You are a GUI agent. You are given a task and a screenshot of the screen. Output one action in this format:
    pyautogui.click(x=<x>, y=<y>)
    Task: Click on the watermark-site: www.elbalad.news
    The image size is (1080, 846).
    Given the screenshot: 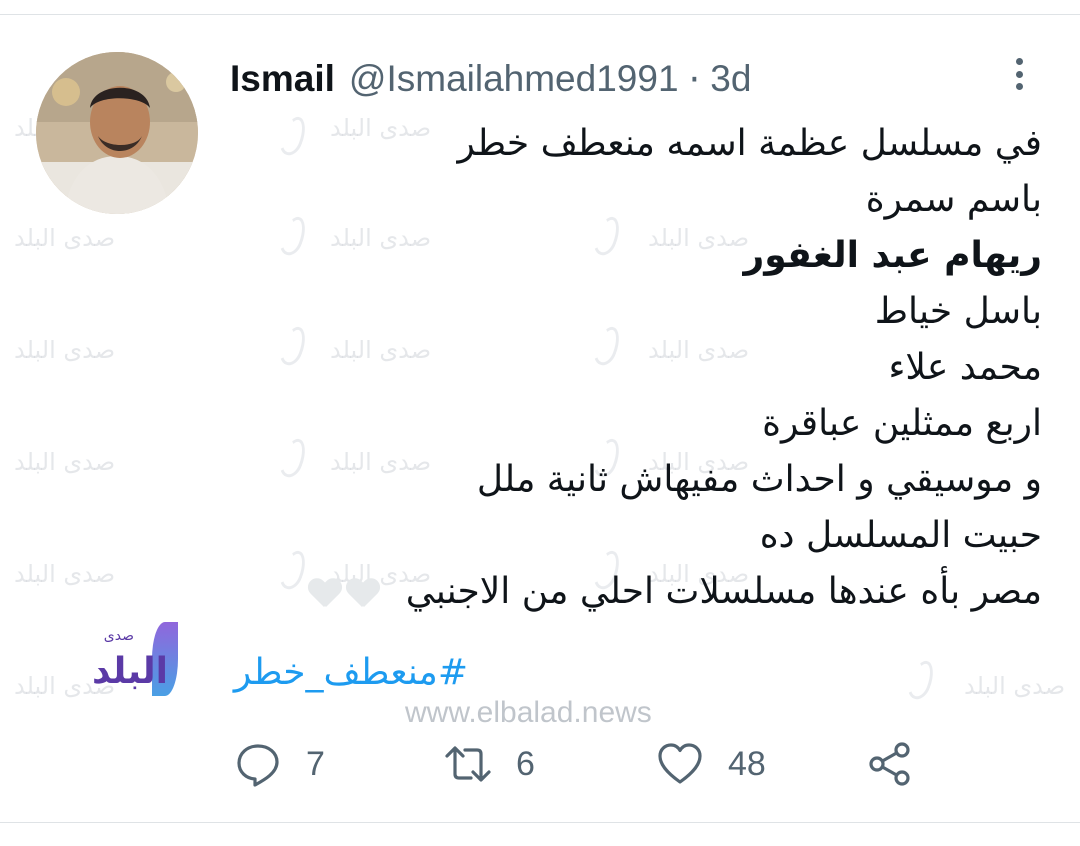 What is the action you would take?
    pyautogui.click(x=528, y=712)
    